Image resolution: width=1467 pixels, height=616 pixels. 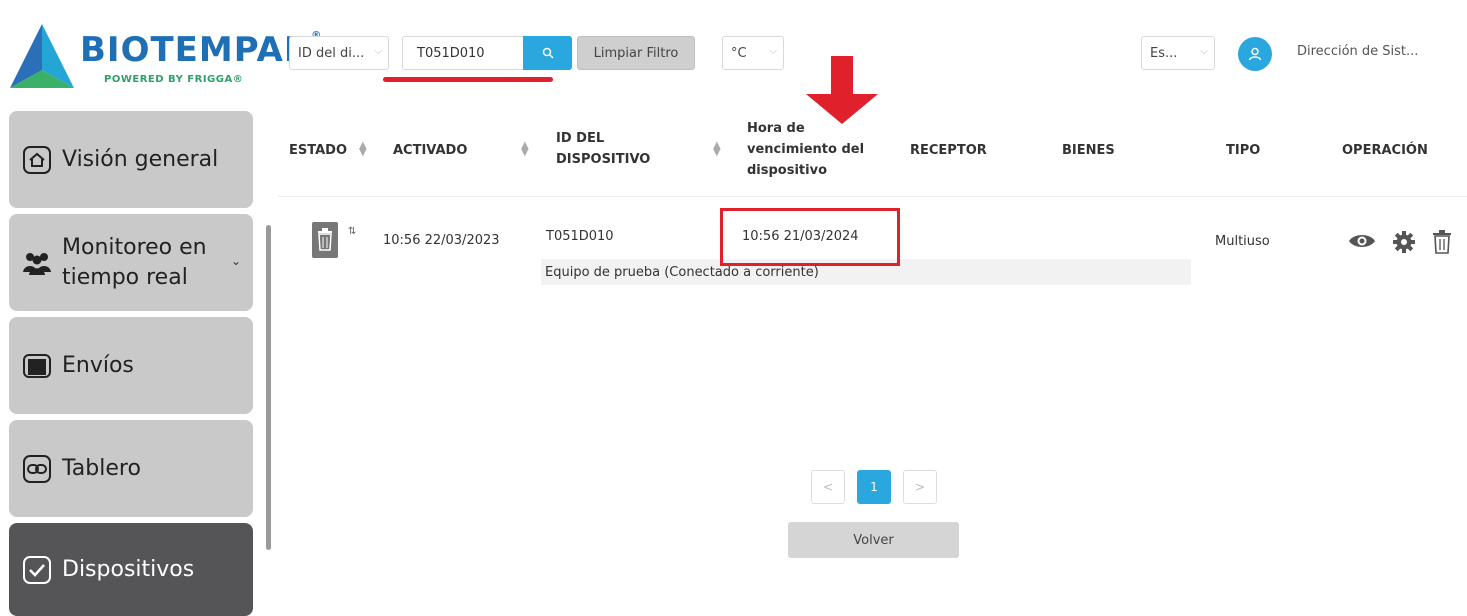 I want to click on pagination-prev-button: <, so click(x=828, y=487).